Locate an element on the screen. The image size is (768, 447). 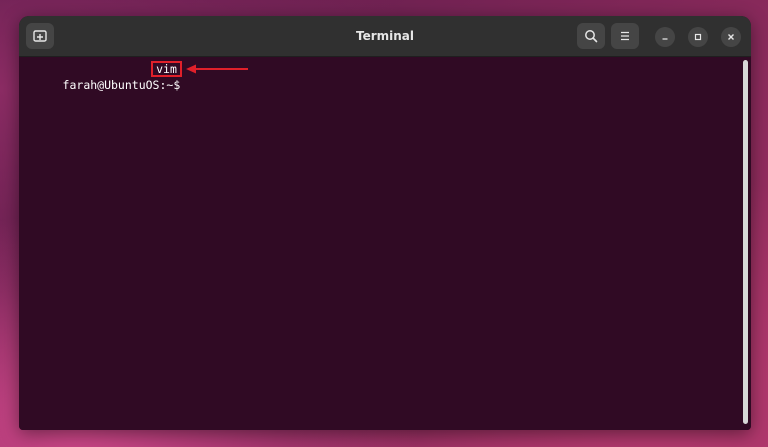
hamburger-menu-icon is located at coordinates (625, 36).